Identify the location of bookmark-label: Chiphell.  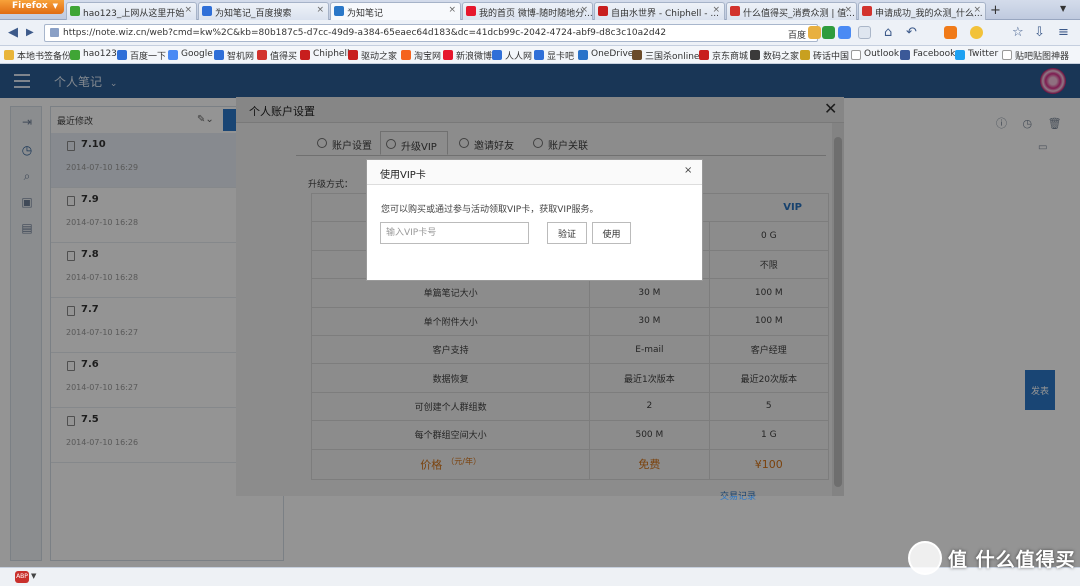
(331, 54).